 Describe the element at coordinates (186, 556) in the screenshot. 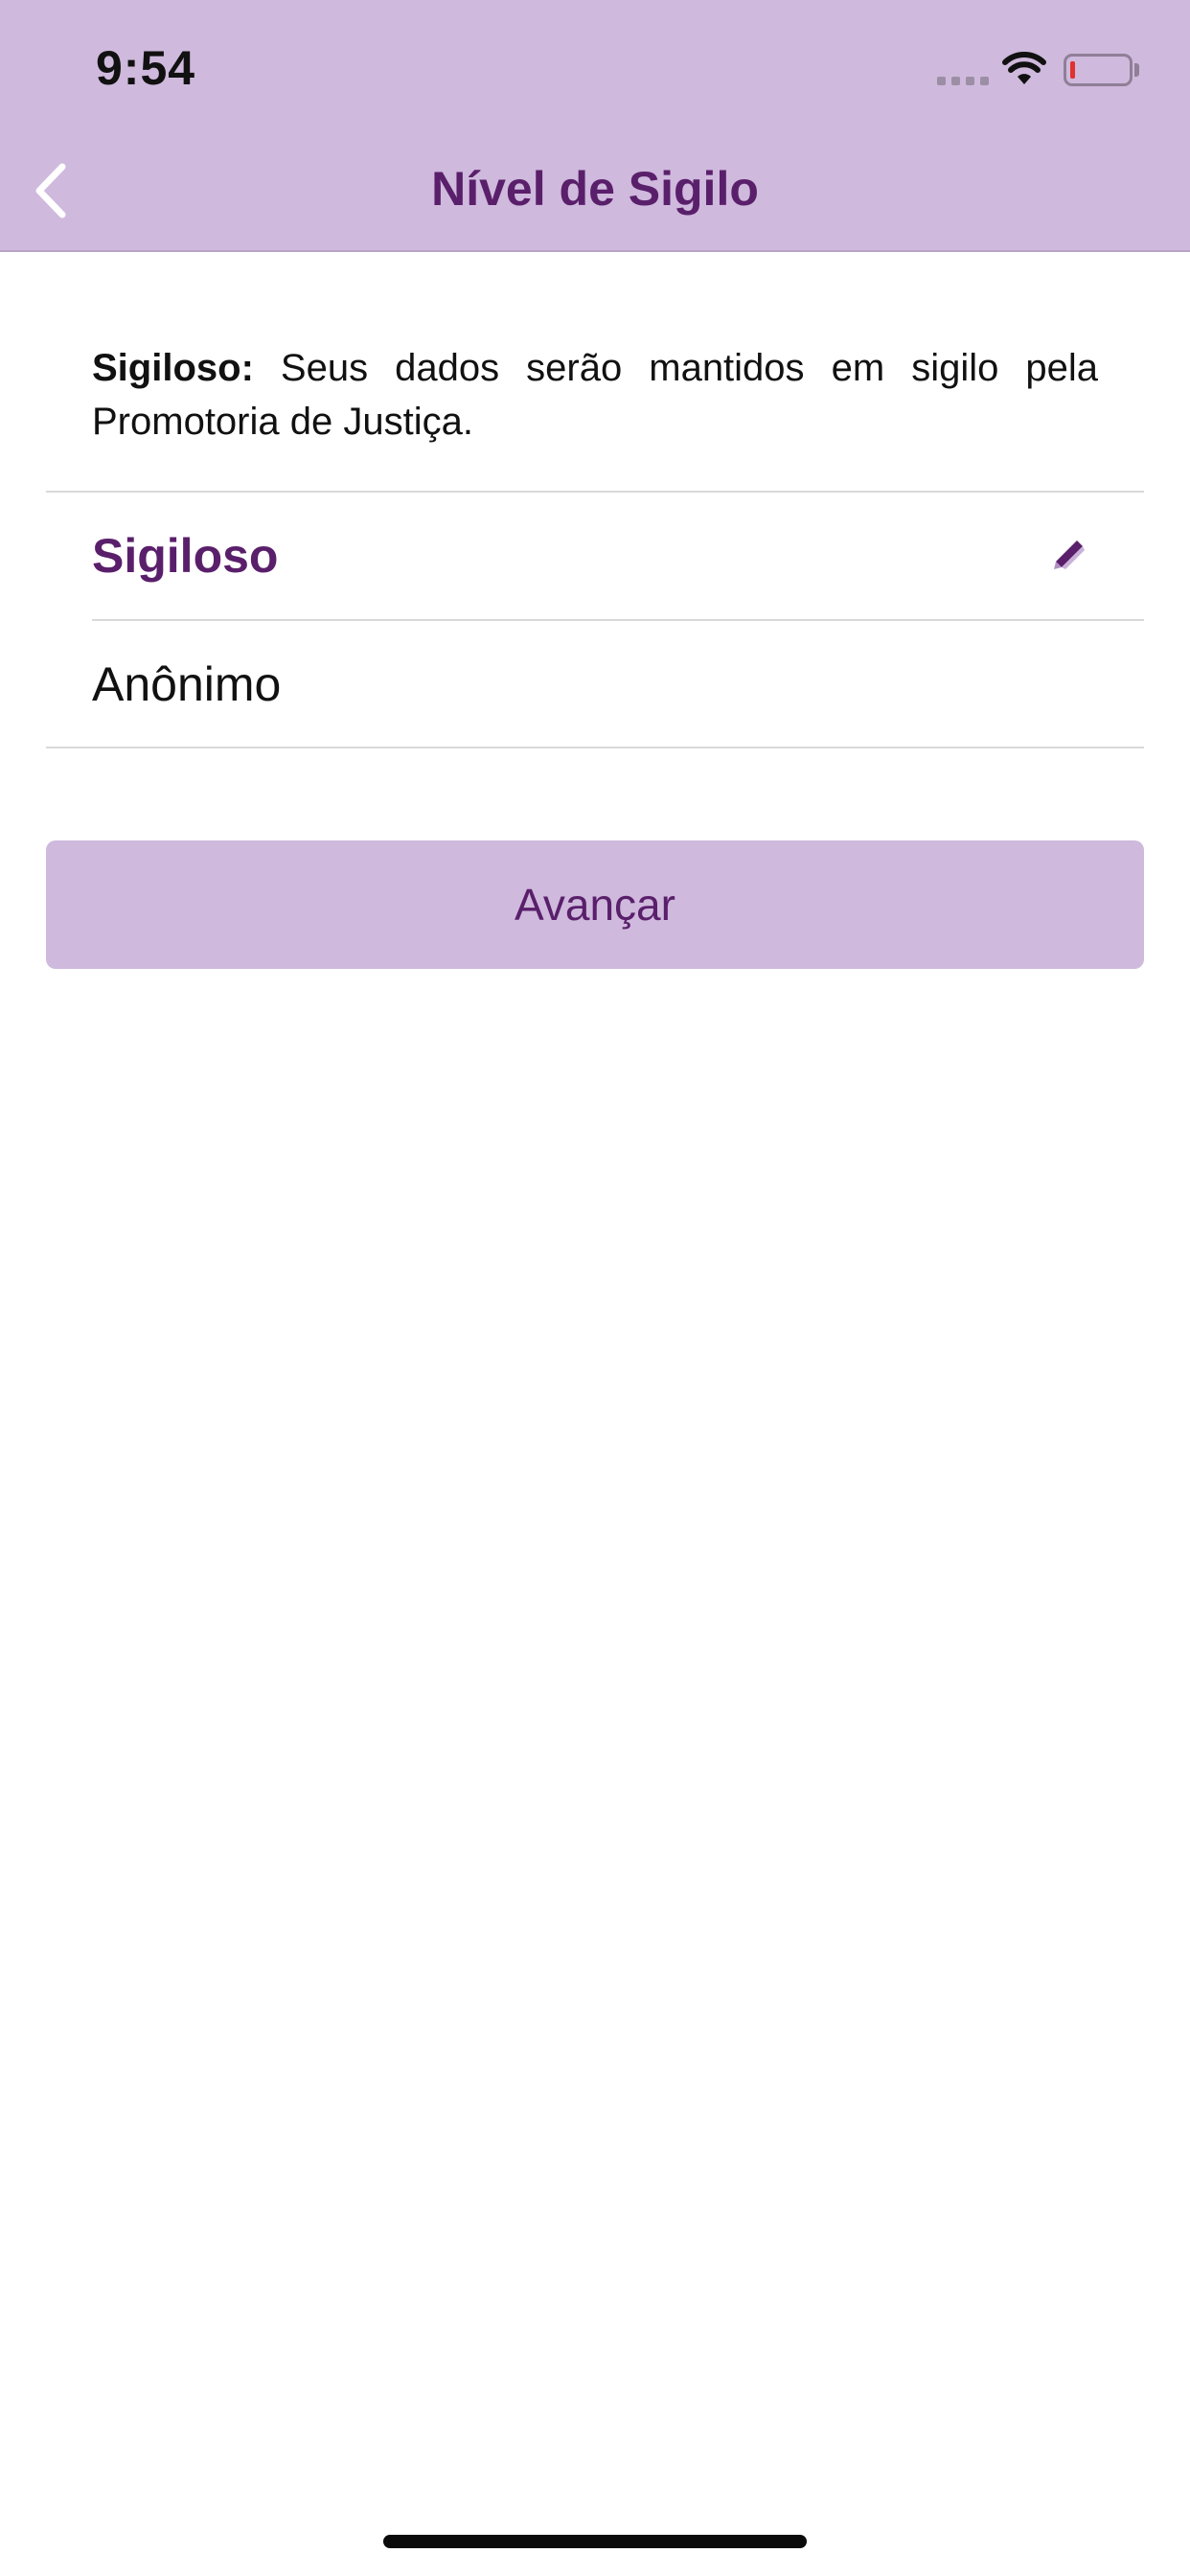

I see `option-label: Sigiloso` at that location.